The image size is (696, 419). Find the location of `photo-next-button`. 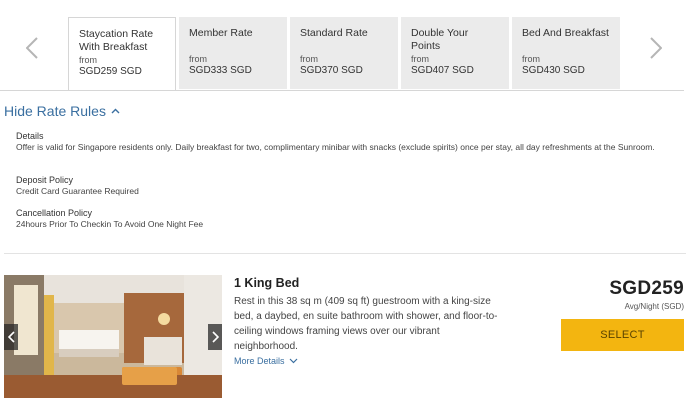

photo-next-button is located at coordinates (215, 337).